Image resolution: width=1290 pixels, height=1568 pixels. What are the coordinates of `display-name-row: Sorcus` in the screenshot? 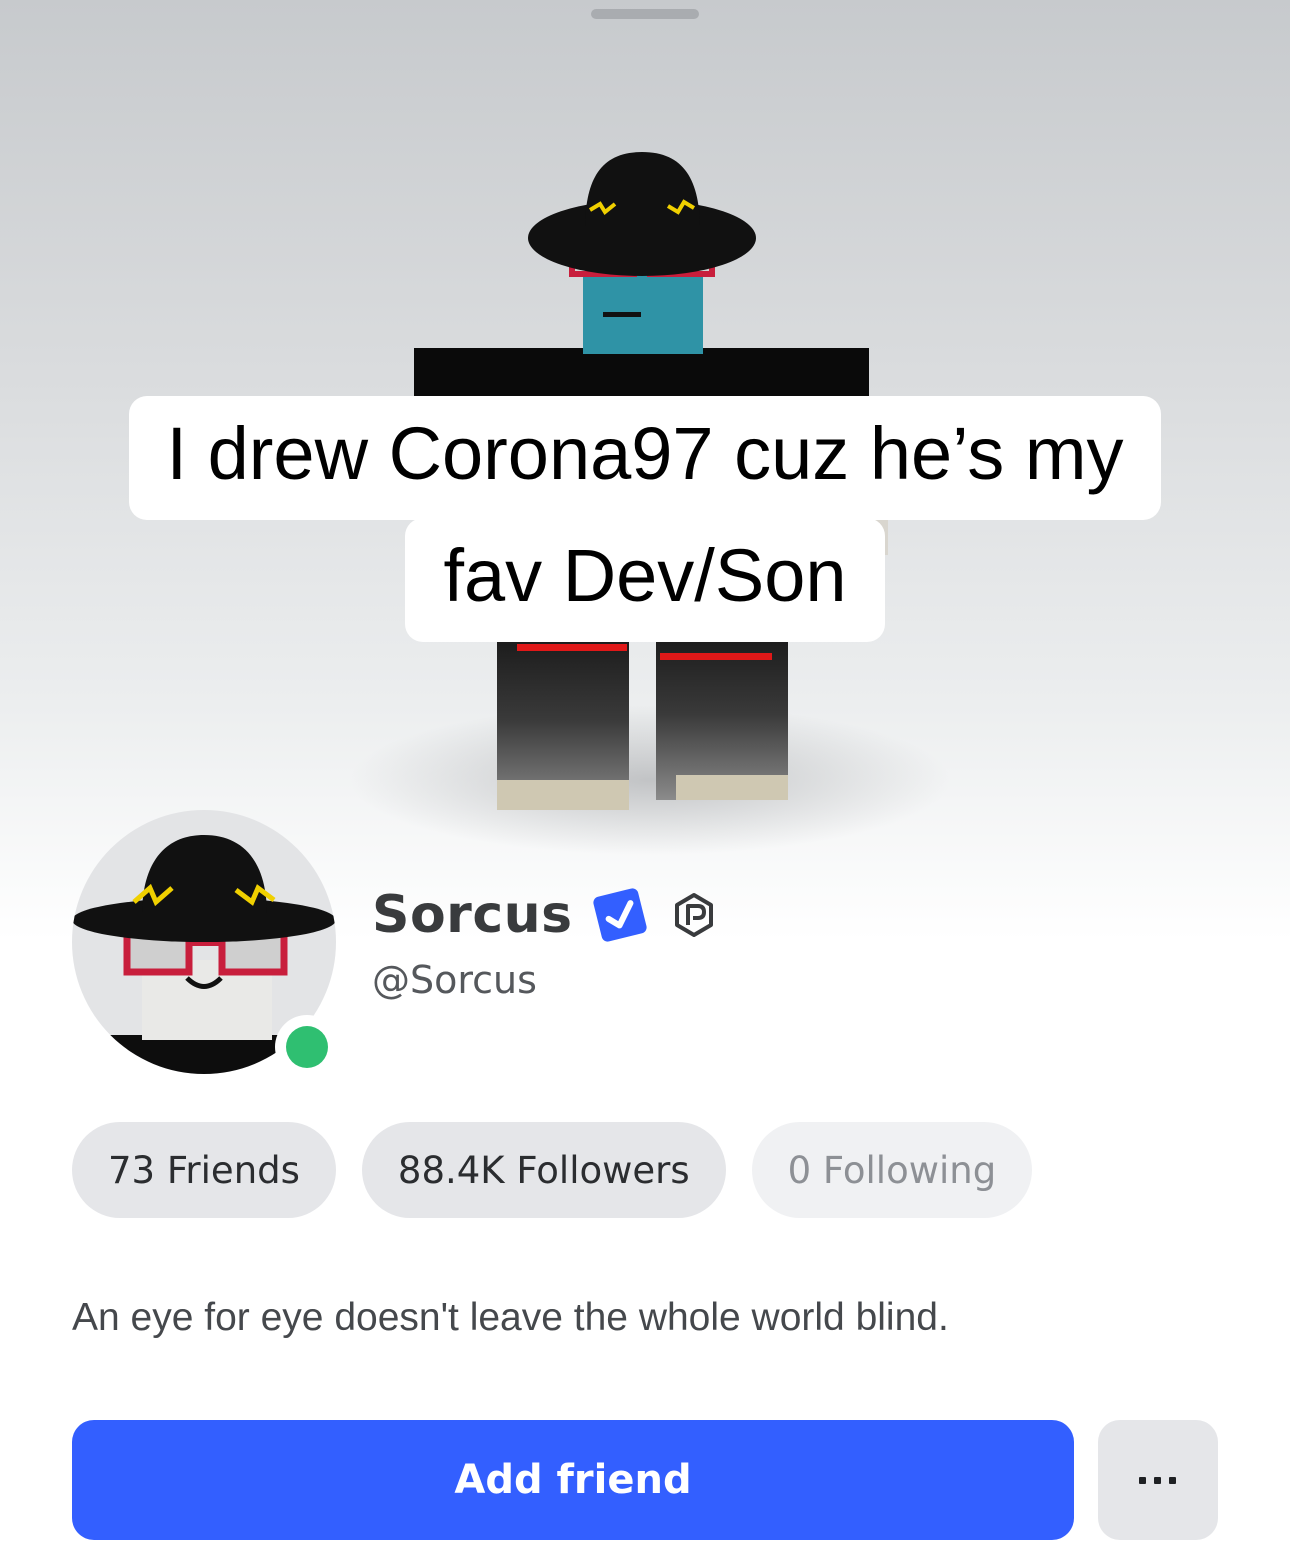 It's located at (544, 915).